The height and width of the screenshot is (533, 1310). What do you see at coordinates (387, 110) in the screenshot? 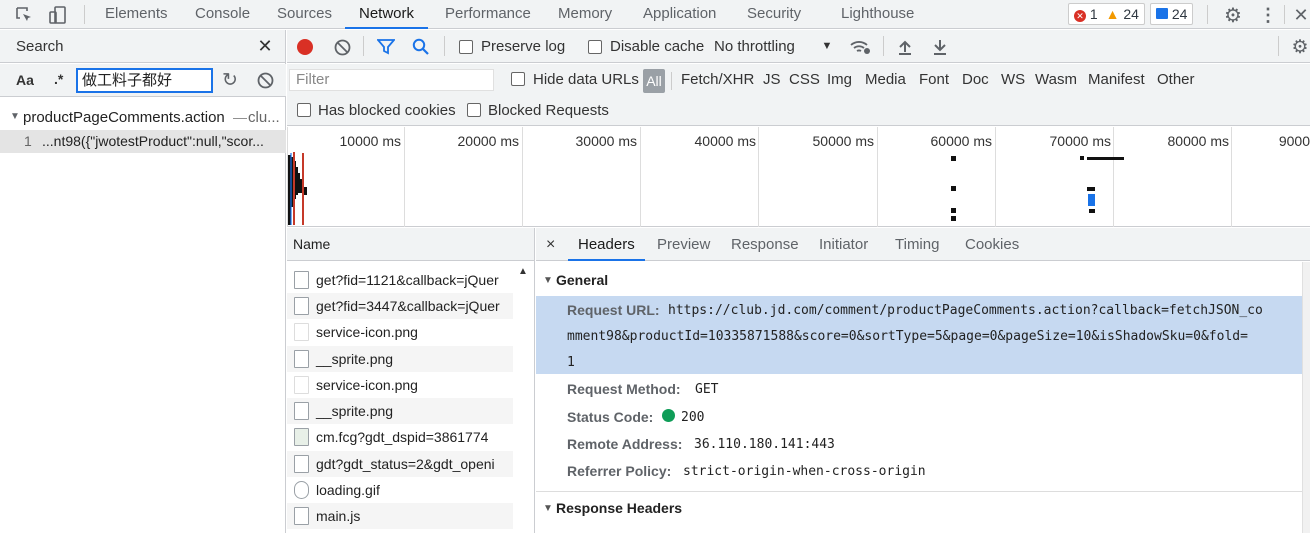
I see `has-blocked-cookies-label: Has blocked cookies` at bounding box center [387, 110].